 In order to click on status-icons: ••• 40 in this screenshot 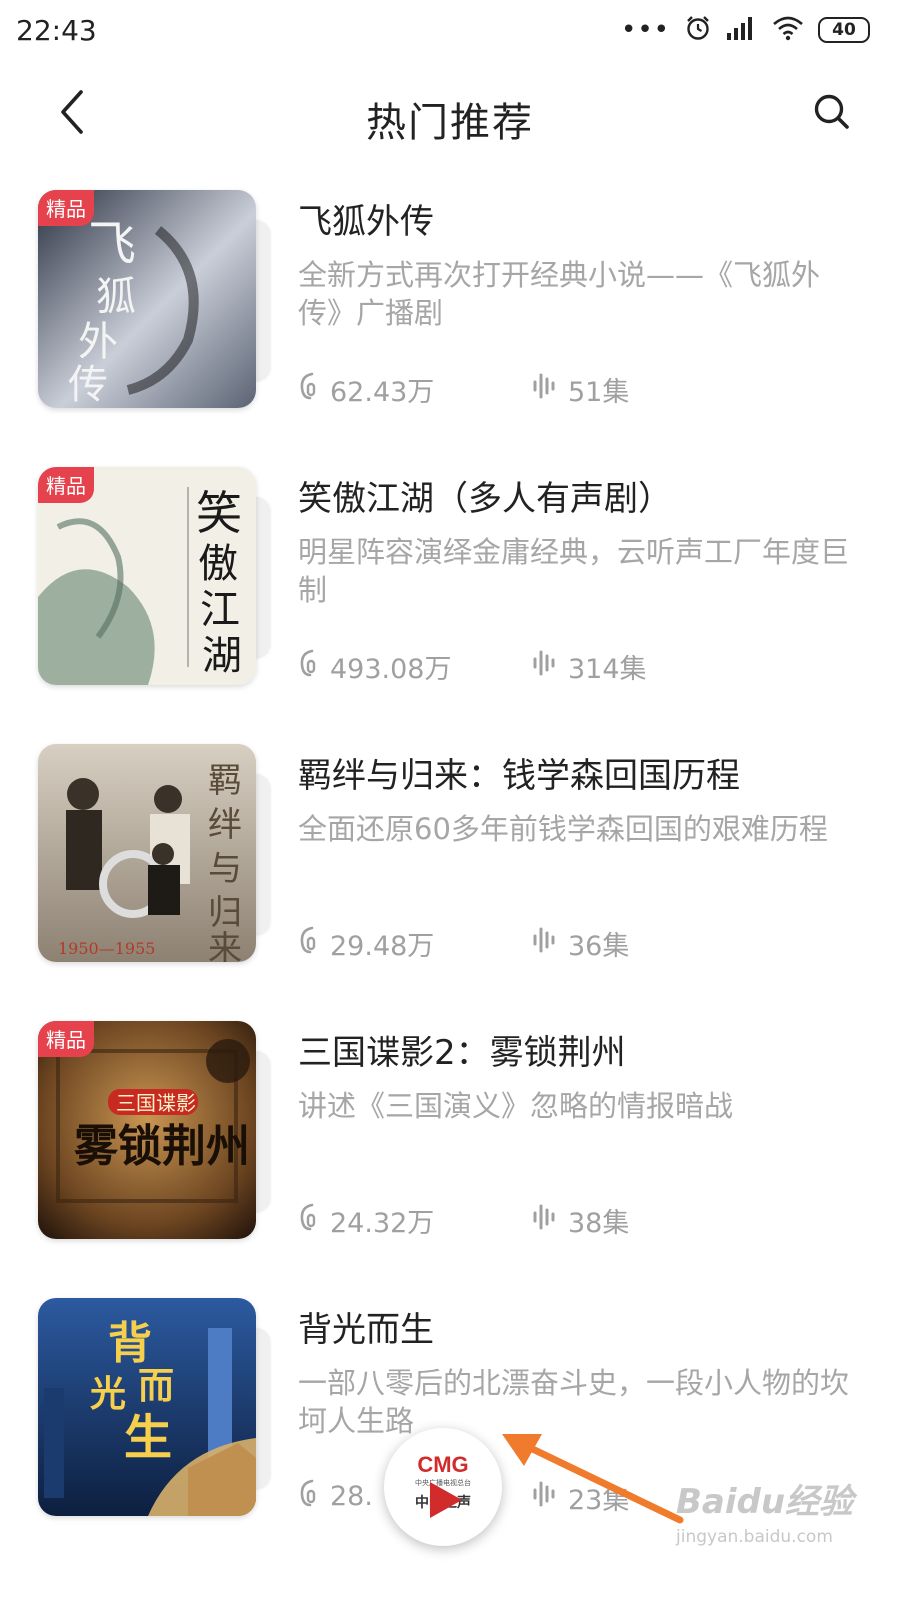, I will do `click(745, 30)`.